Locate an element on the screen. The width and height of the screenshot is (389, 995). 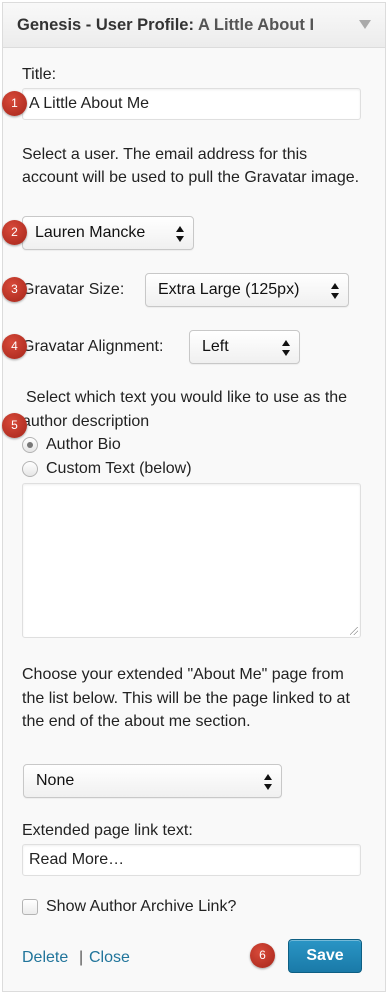
callout-badge: 3 is located at coordinates (14, 289).